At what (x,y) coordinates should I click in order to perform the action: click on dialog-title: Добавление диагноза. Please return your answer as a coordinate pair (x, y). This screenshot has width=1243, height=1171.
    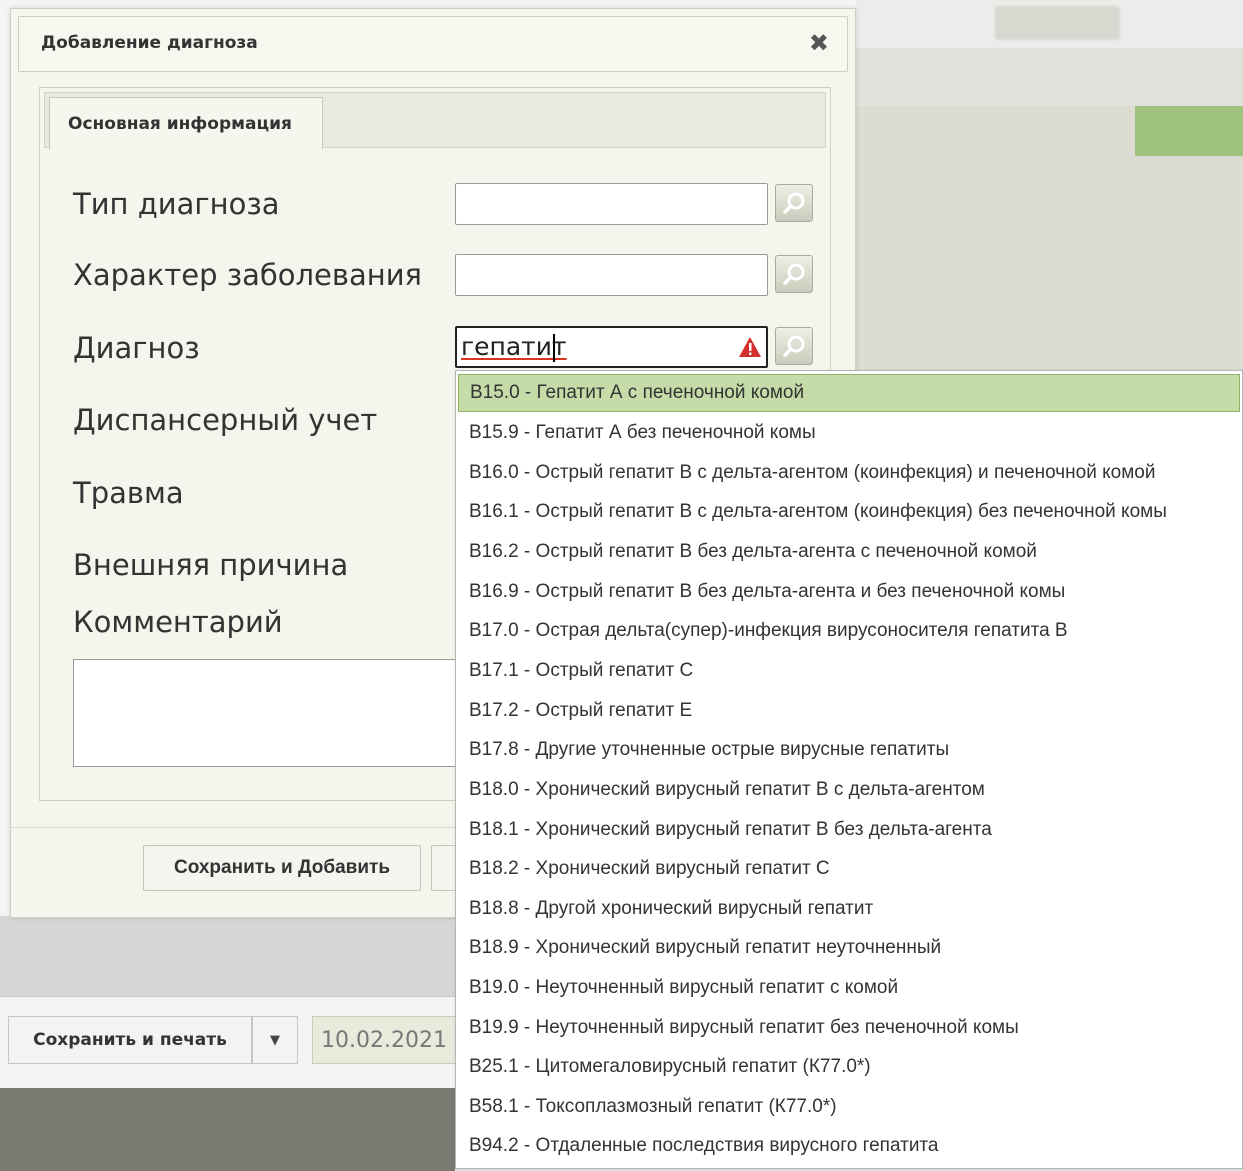
    Looking at the image, I should click on (149, 43).